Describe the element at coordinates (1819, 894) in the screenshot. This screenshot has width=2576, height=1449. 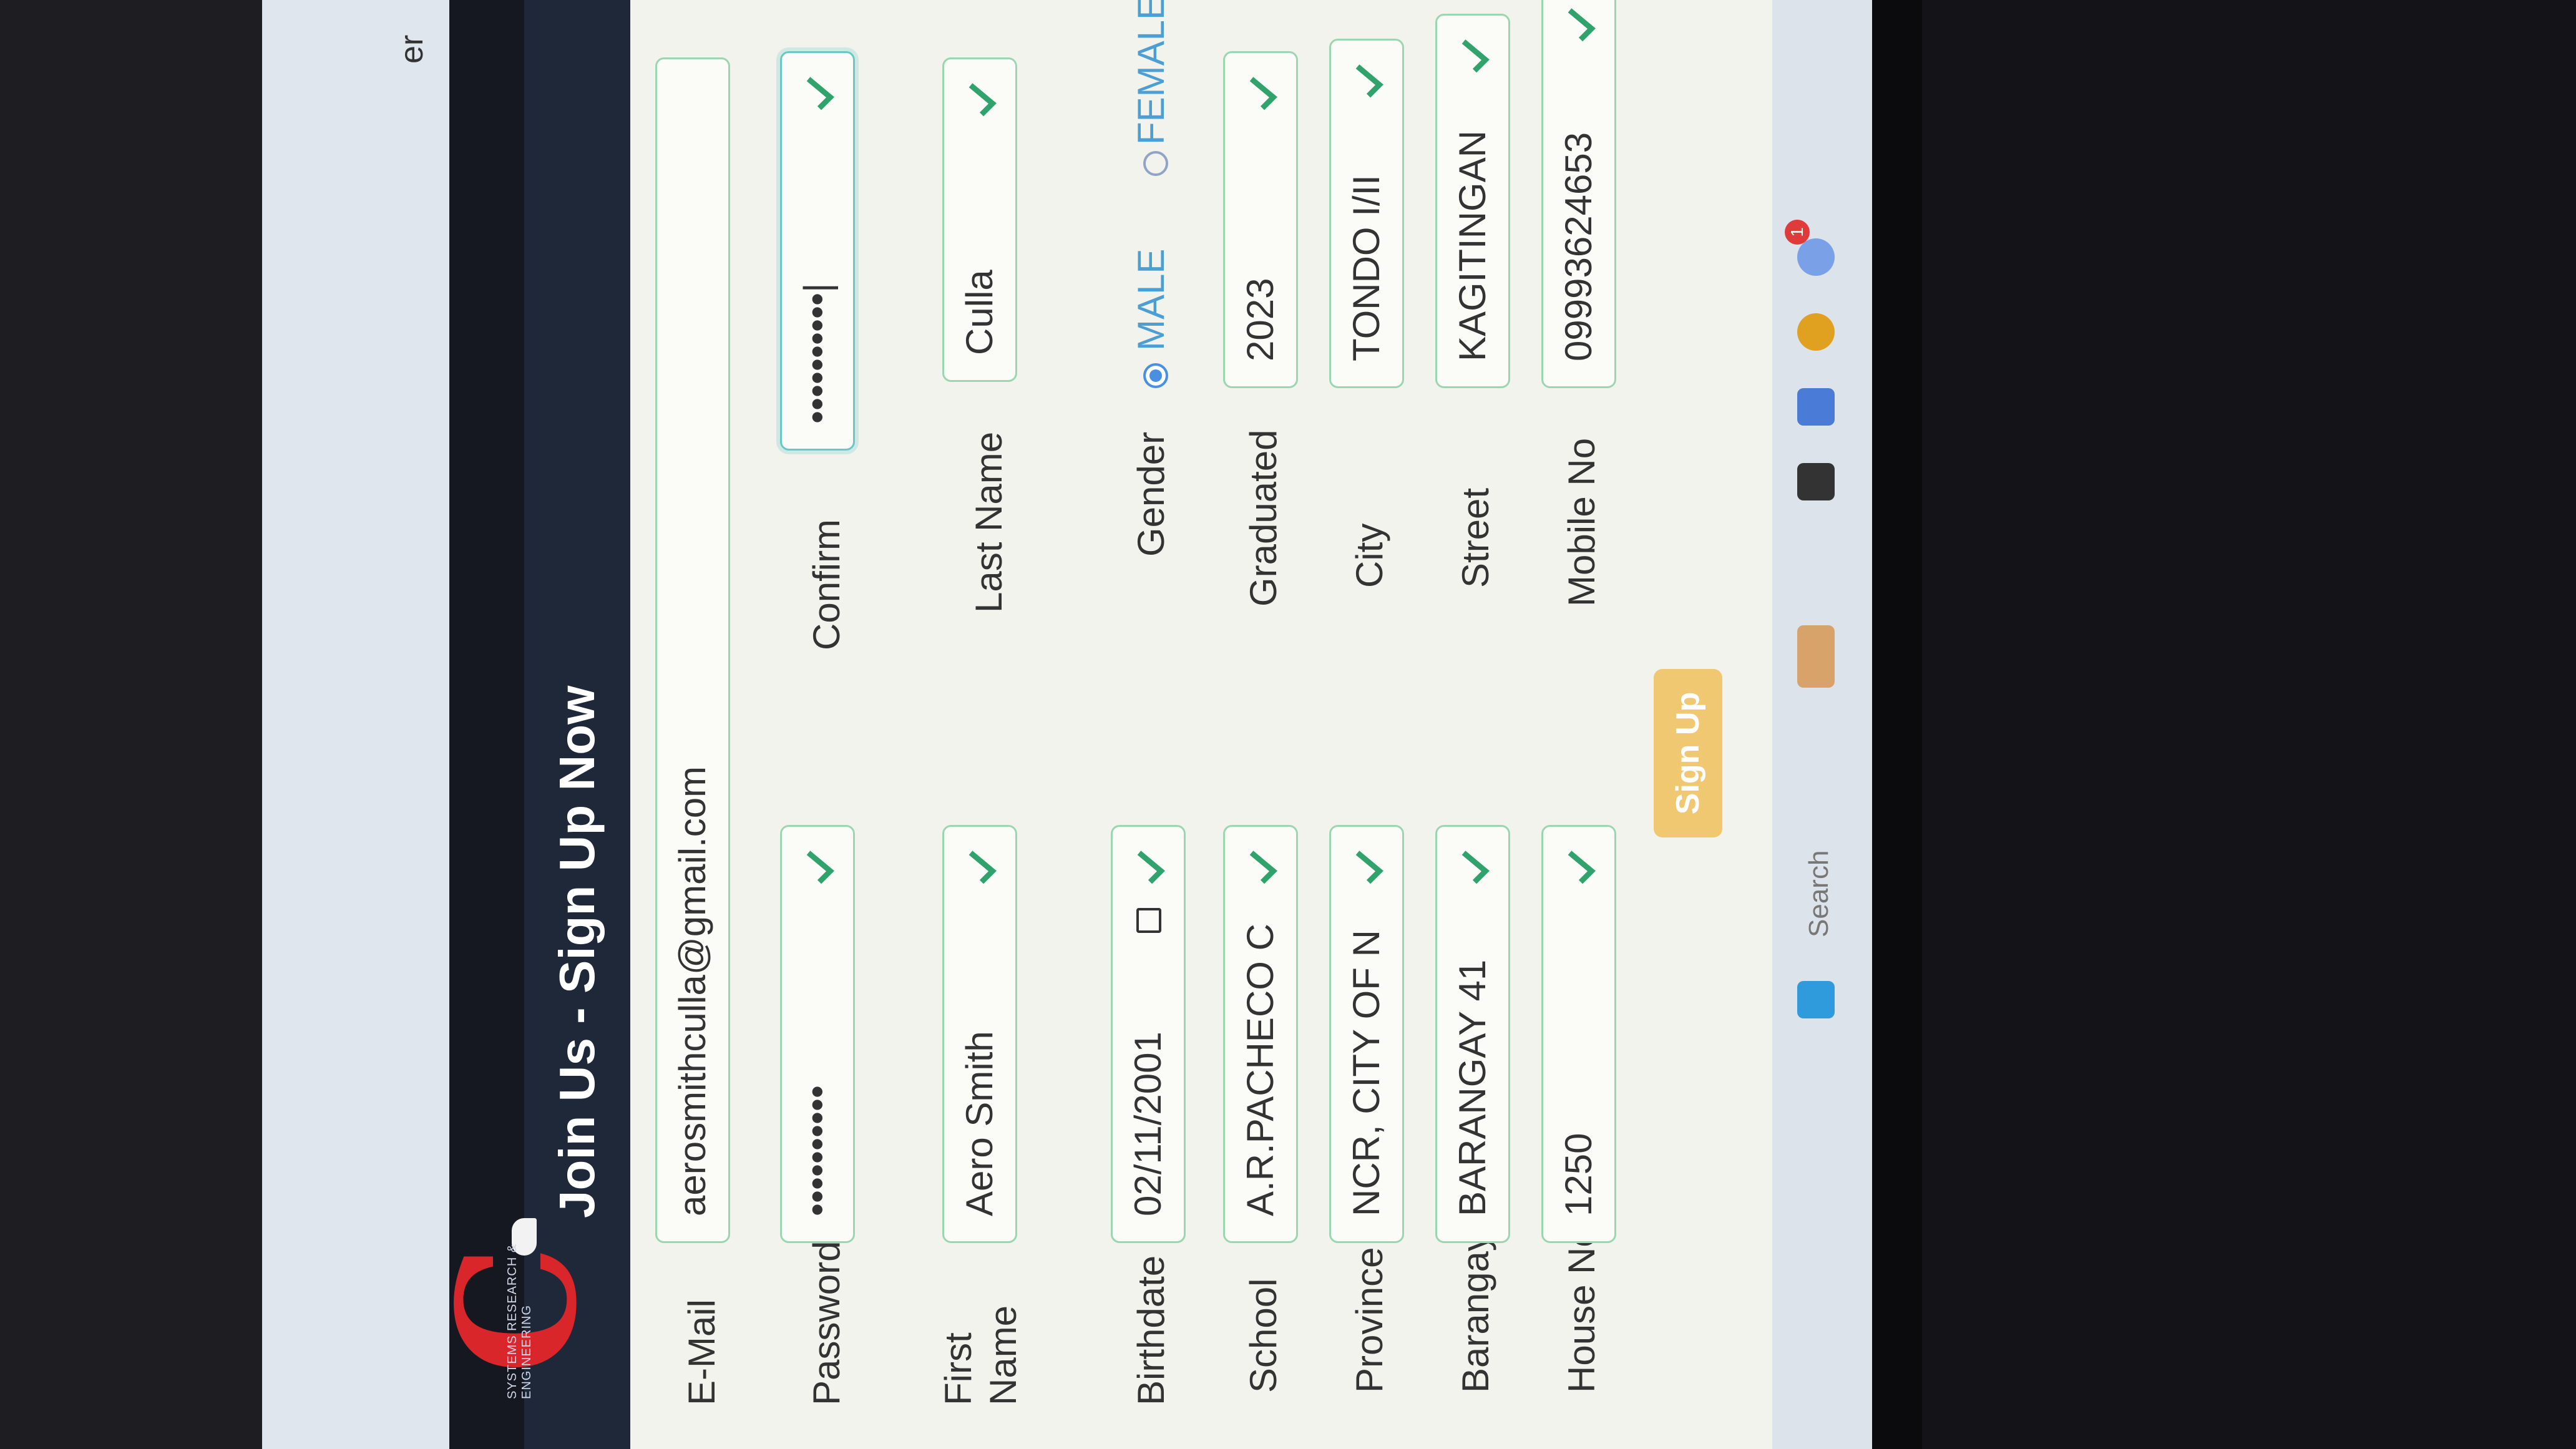
I see `taskbar-search: Search` at that location.